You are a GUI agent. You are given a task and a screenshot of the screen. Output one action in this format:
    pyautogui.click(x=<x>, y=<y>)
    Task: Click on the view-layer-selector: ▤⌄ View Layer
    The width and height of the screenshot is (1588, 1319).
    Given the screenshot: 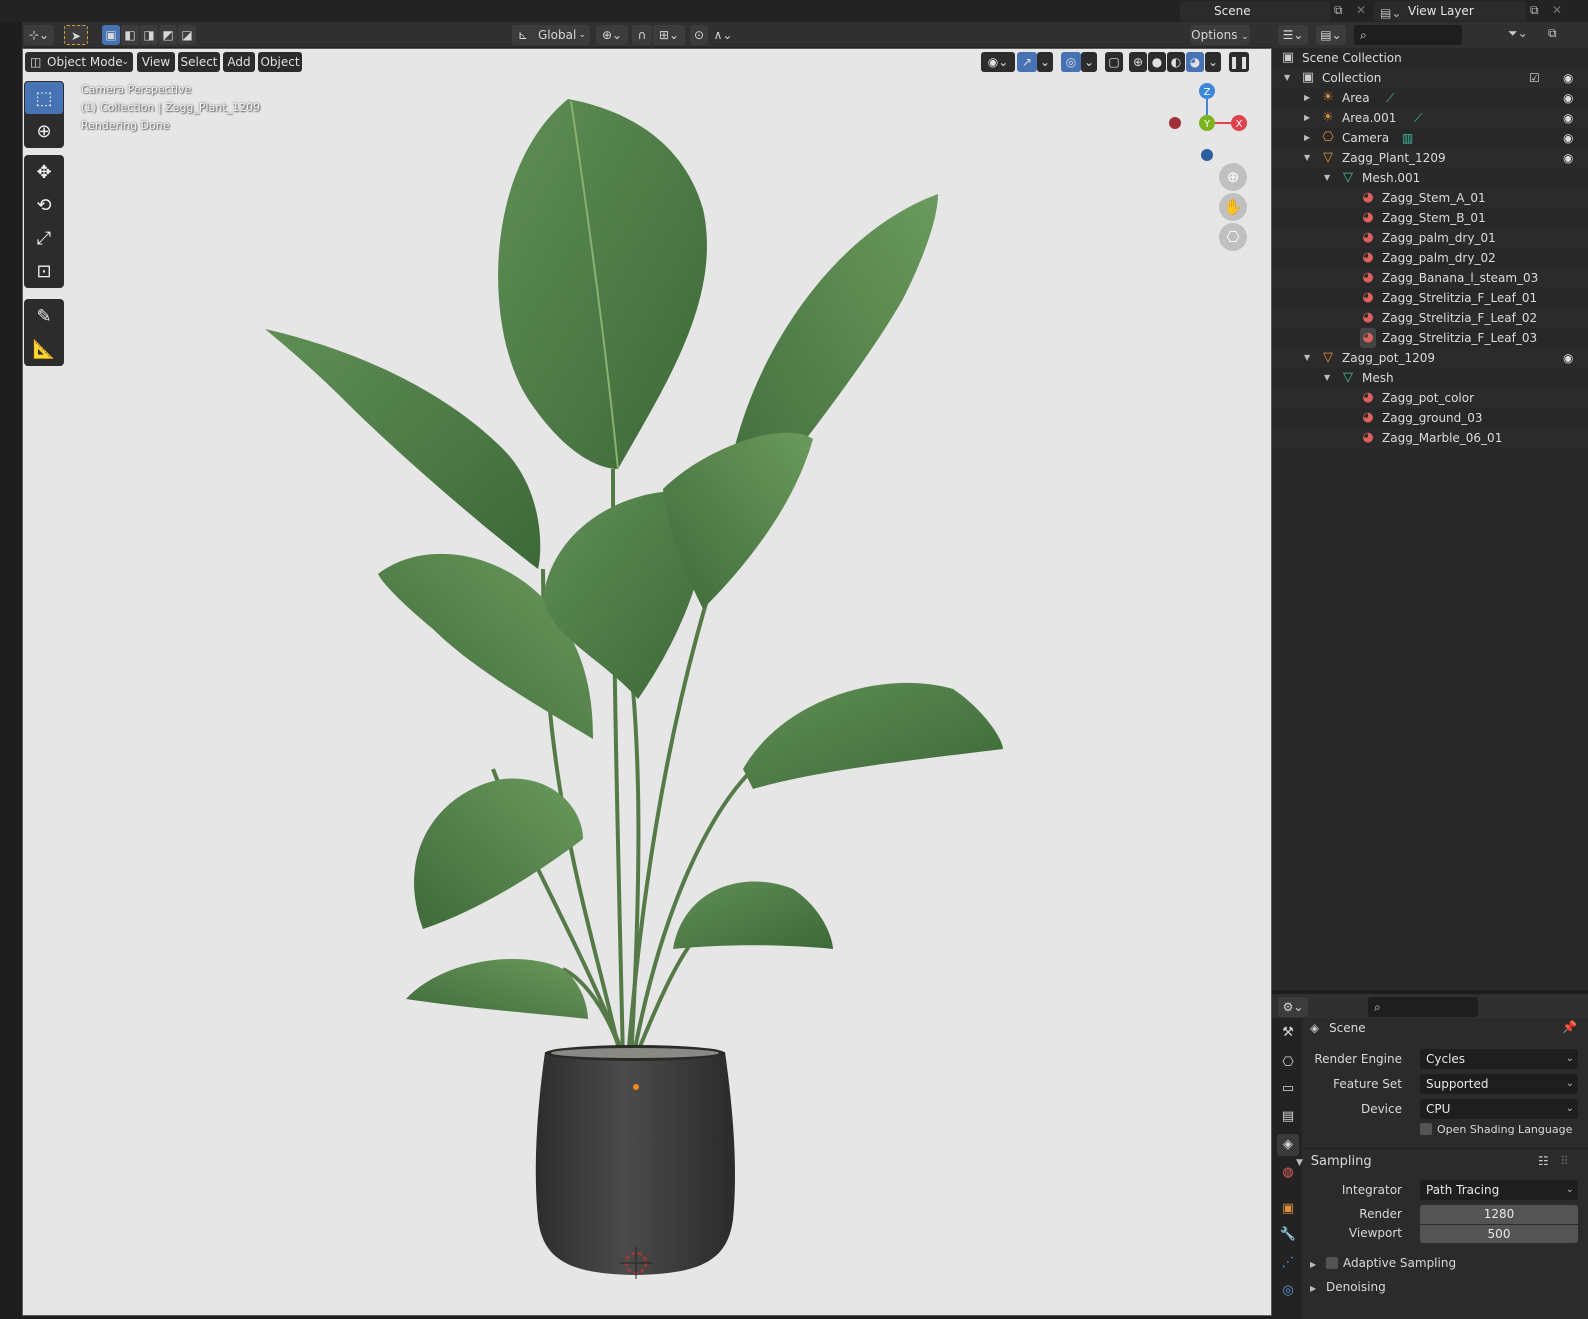 What is the action you would take?
    pyautogui.click(x=1450, y=11)
    